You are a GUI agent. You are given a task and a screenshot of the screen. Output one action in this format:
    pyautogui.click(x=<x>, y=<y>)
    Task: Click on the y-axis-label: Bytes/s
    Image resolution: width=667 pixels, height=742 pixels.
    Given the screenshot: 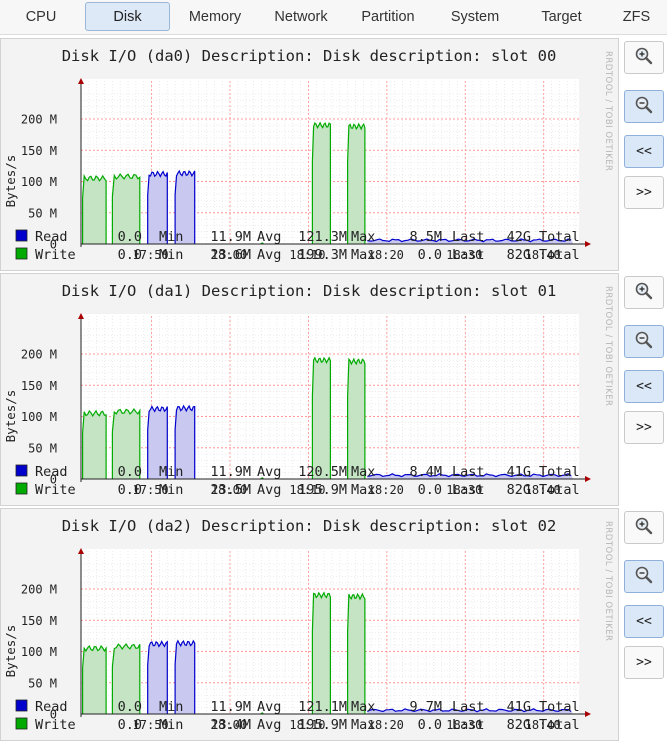 What is the action you would take?
    pyautogui.click(x=10, y=416)
    